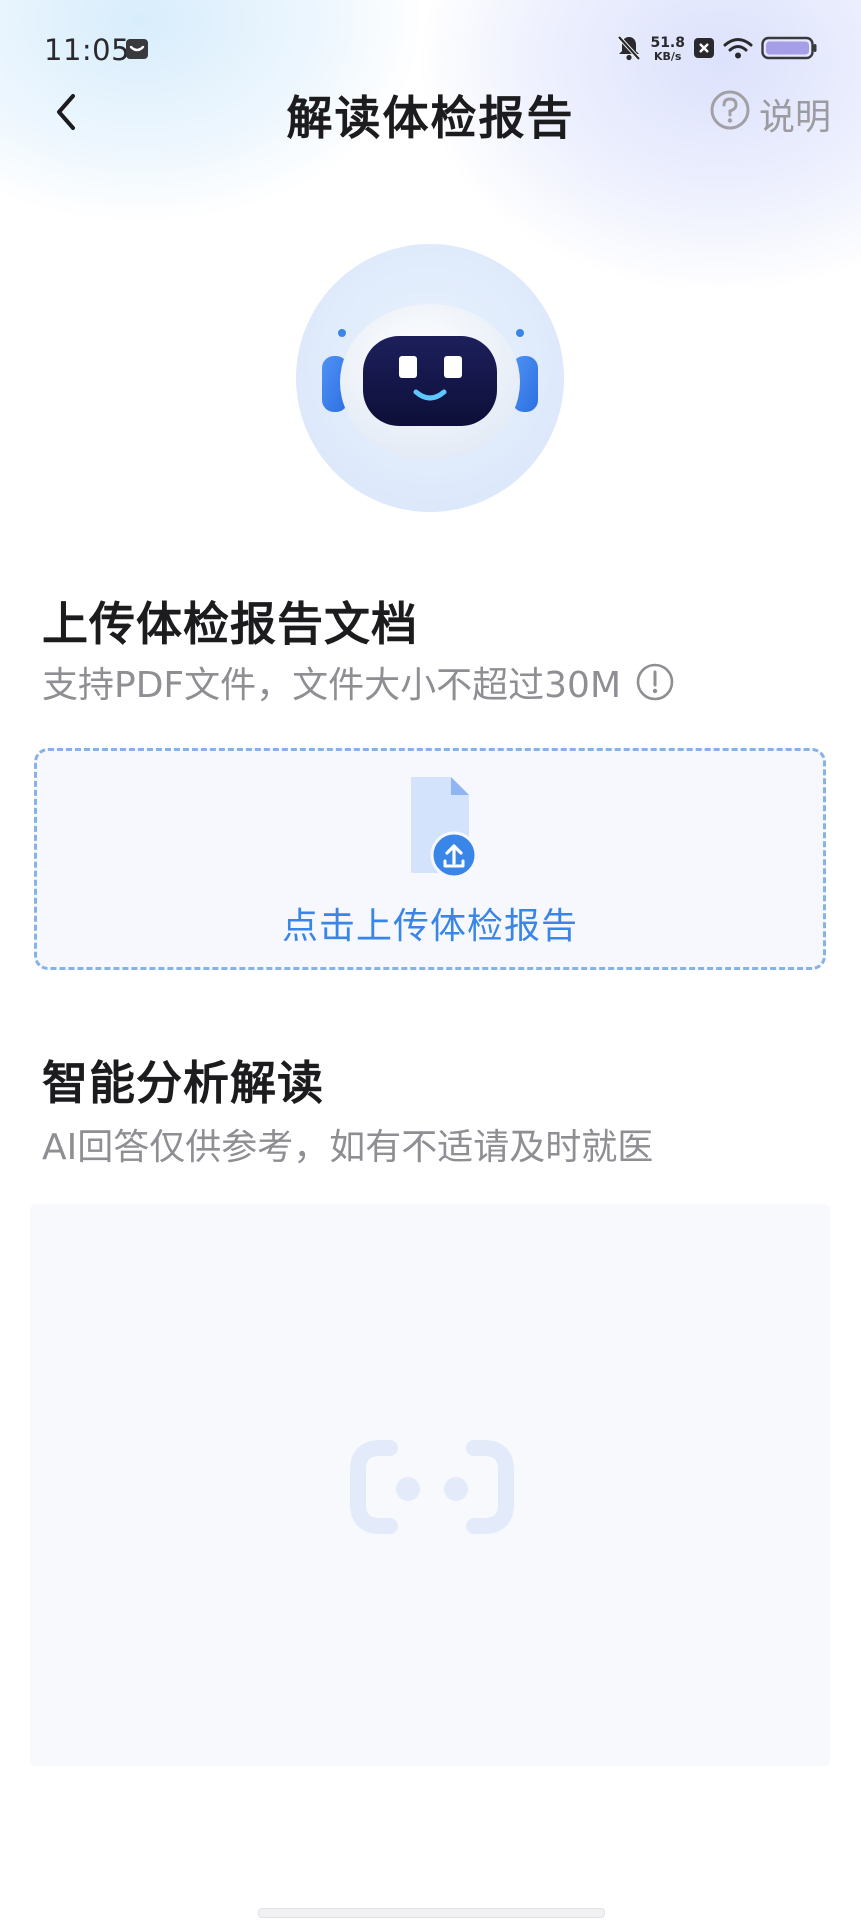  I want to click on mute-bell-icon, so click(629, 50).